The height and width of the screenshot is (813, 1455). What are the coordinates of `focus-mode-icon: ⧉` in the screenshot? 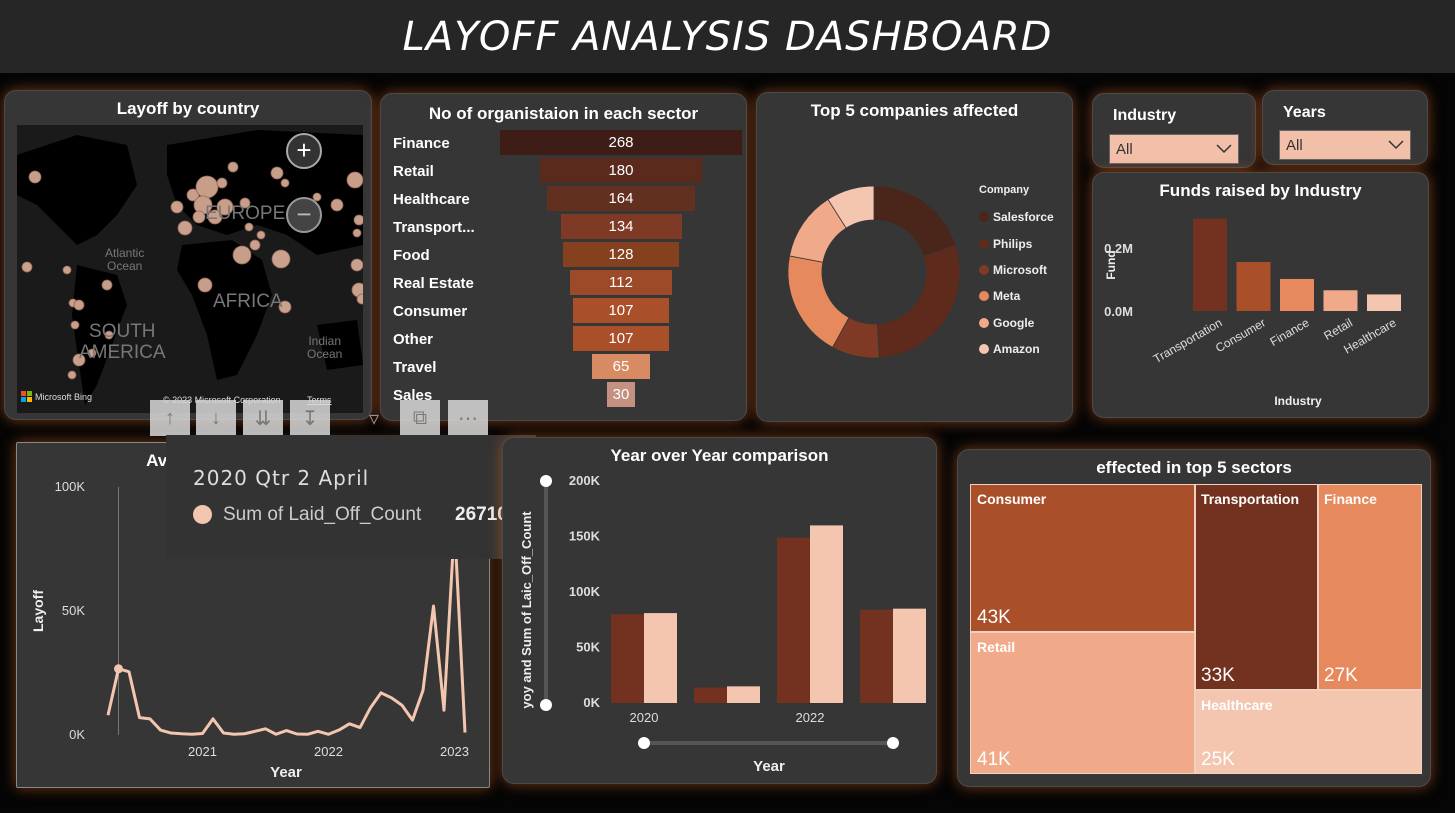 It's located at (420, 418).